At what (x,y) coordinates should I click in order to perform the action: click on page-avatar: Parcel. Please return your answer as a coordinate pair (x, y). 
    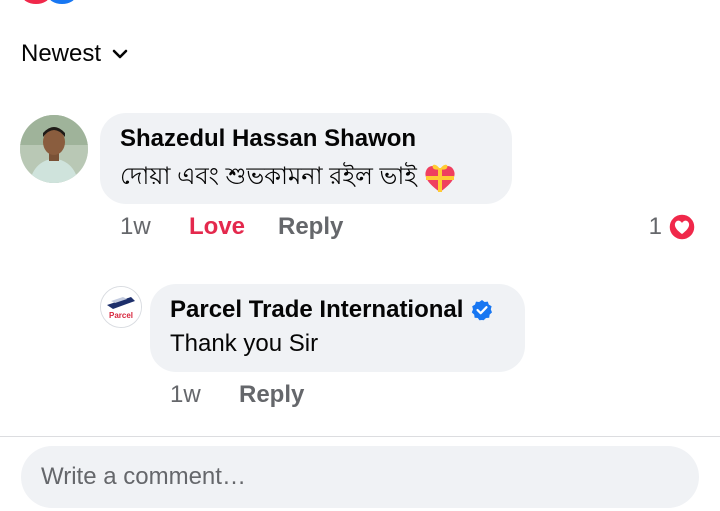
    Looking at the image, I should click on (121, 307).